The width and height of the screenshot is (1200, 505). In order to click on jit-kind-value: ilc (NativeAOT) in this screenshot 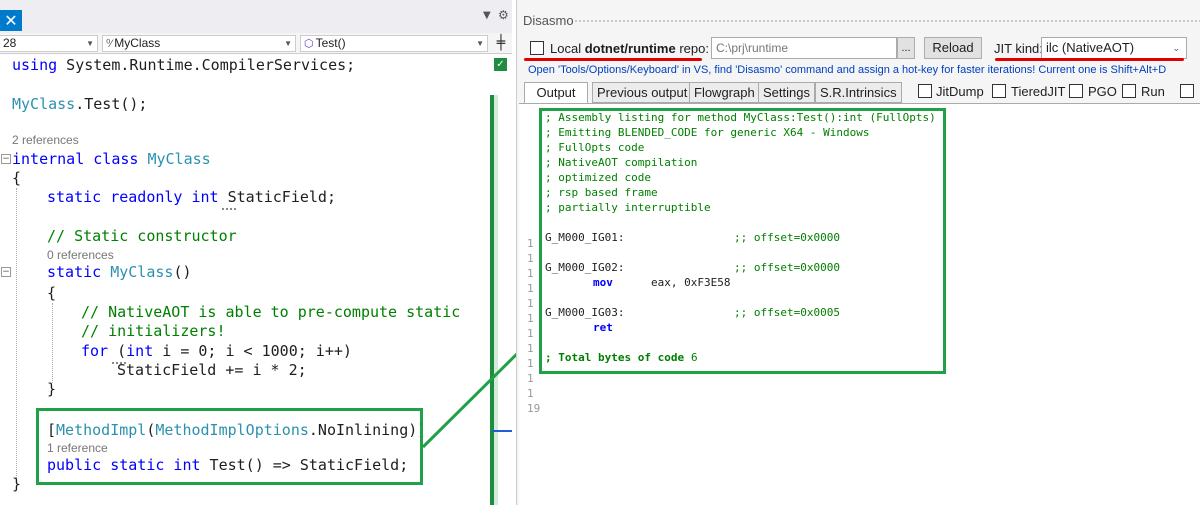, I will do `click(1090, 47)`.